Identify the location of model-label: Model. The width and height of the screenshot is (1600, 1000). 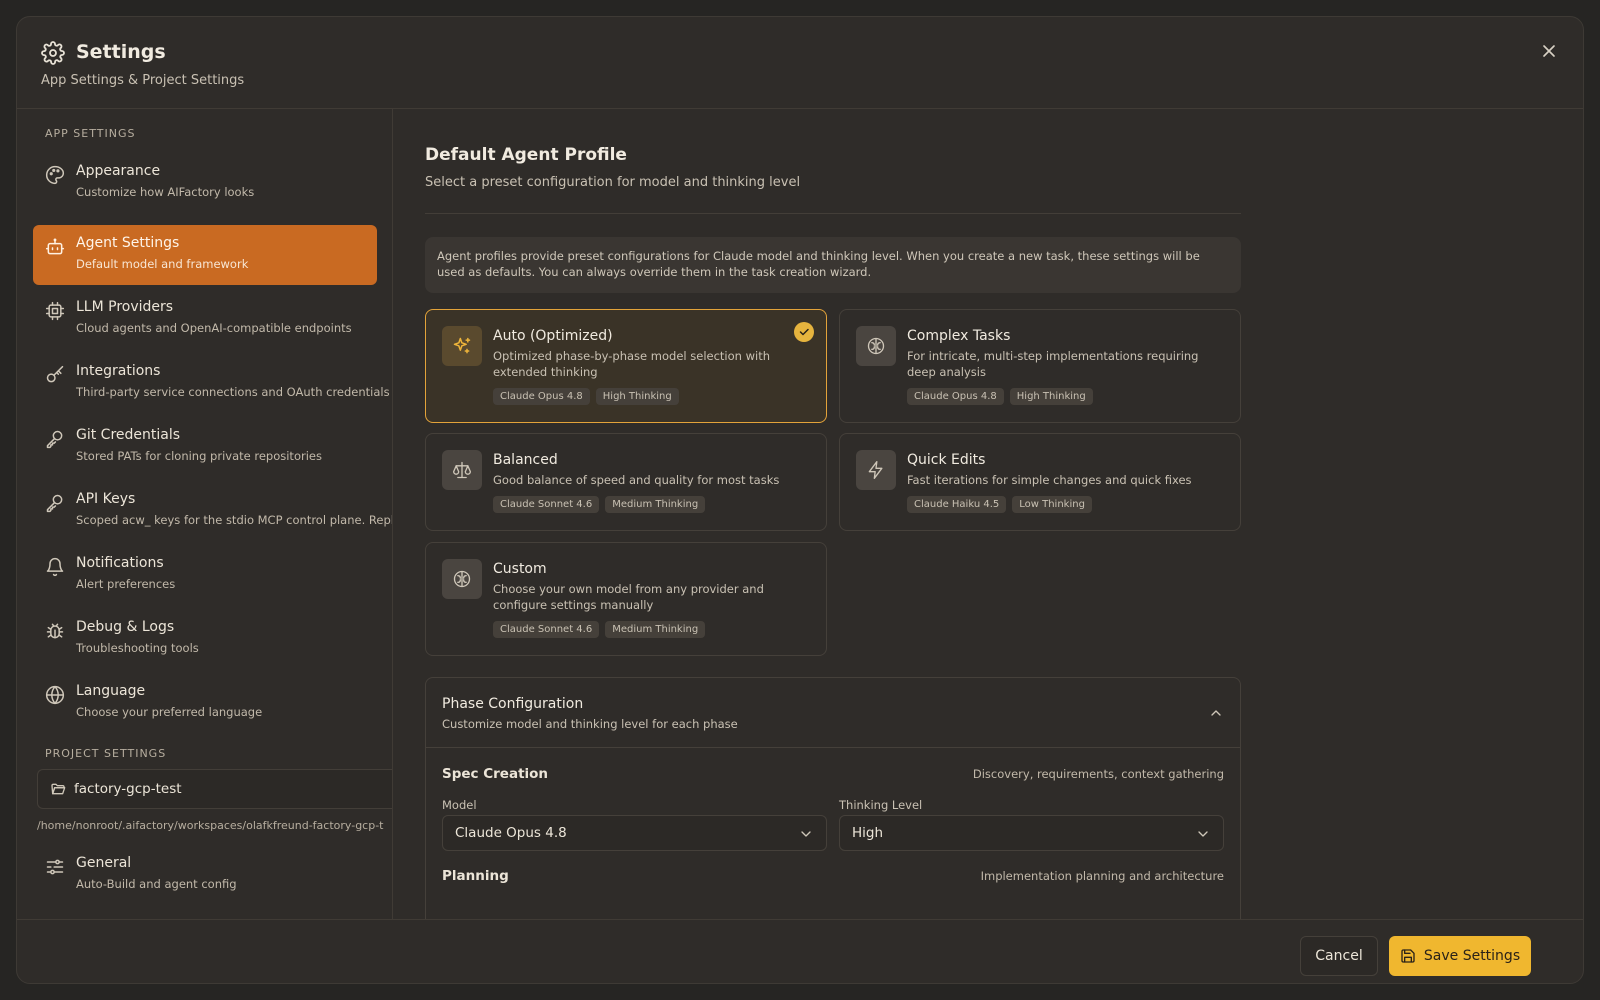
(459, 805).